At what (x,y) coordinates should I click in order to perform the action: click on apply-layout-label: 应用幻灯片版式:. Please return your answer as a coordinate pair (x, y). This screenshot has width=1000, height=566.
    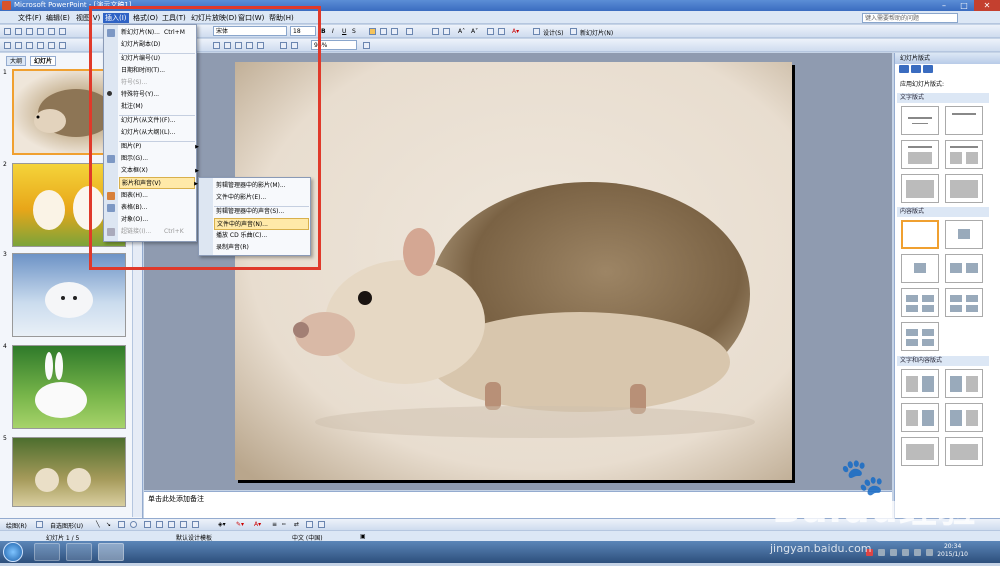
    Looking at the image, I should click on (922, 84).